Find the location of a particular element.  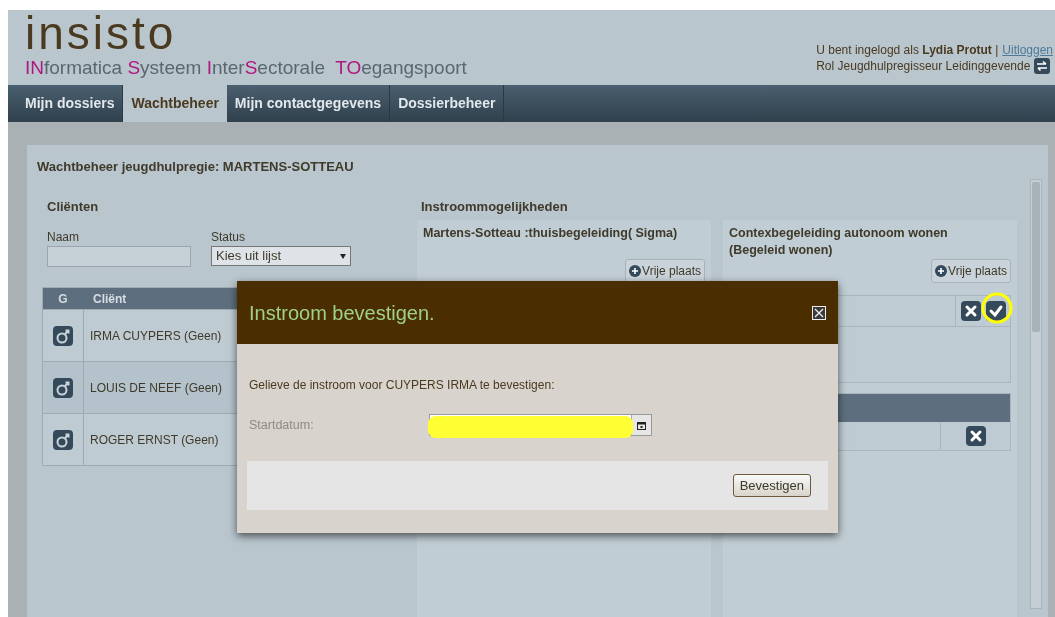

close-icon is located at coordinates (819, 312).